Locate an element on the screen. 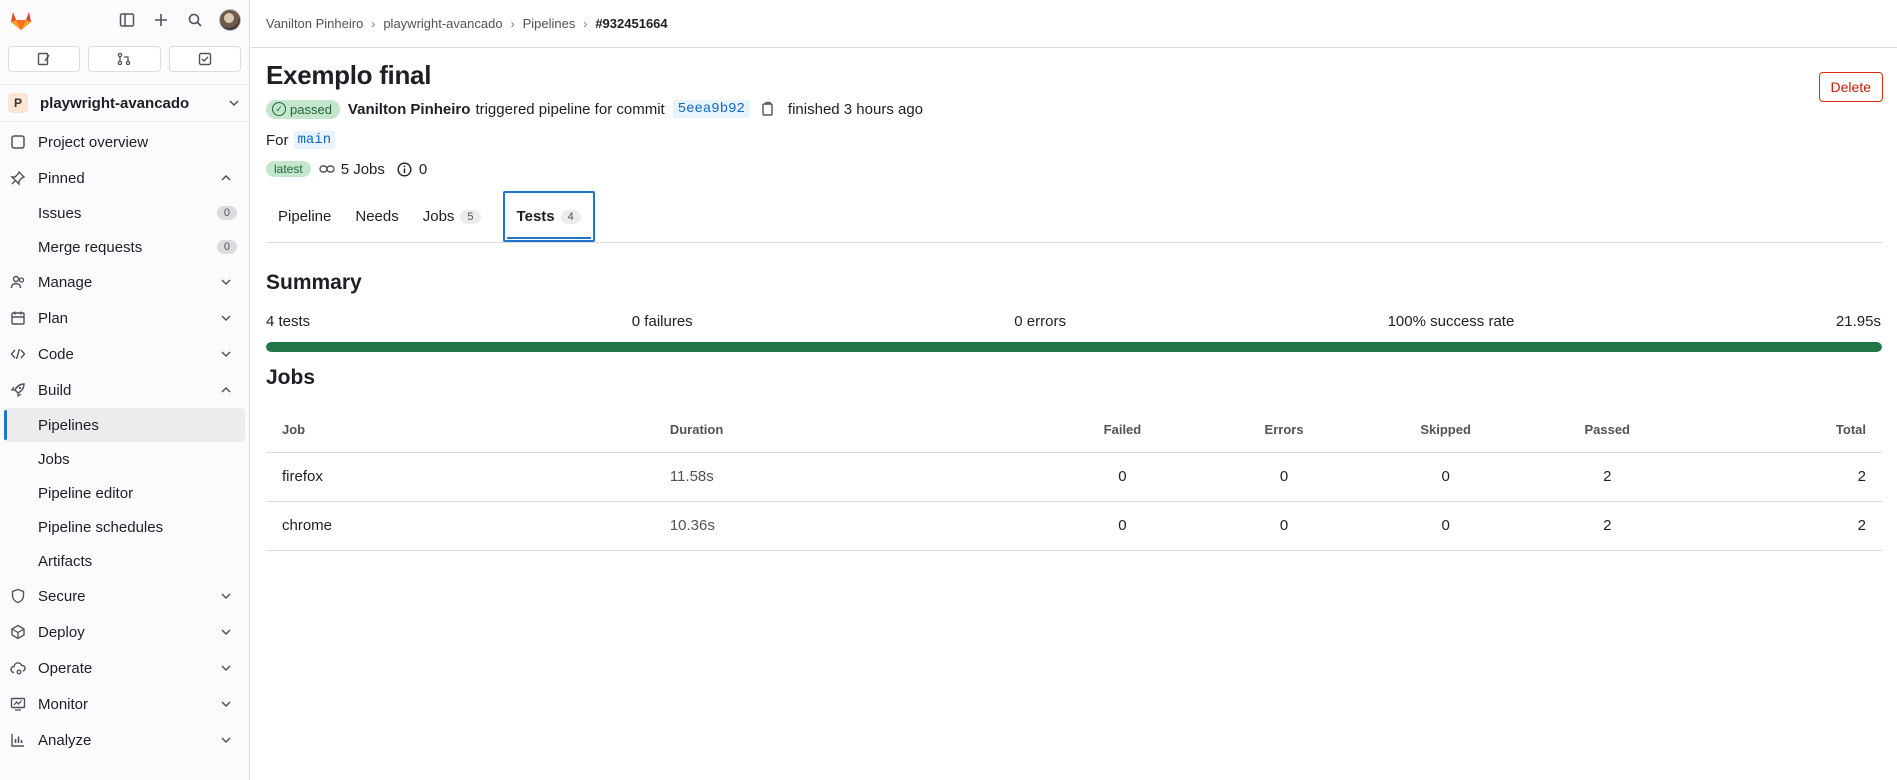 The width and height of the screenshot is (1897, 780). sidebar-item-label: Artifacts is located at coordinates (65, 561).